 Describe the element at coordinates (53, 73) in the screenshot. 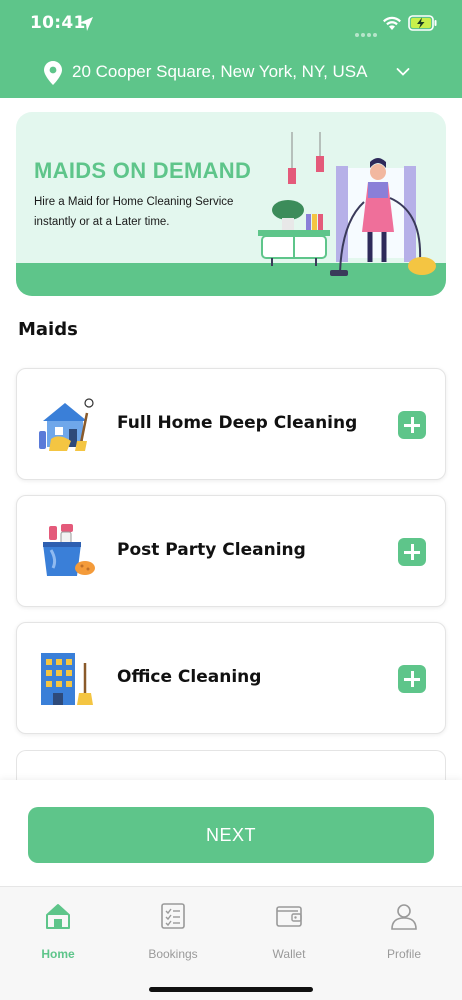

I see `location-pin-icon` at that location.